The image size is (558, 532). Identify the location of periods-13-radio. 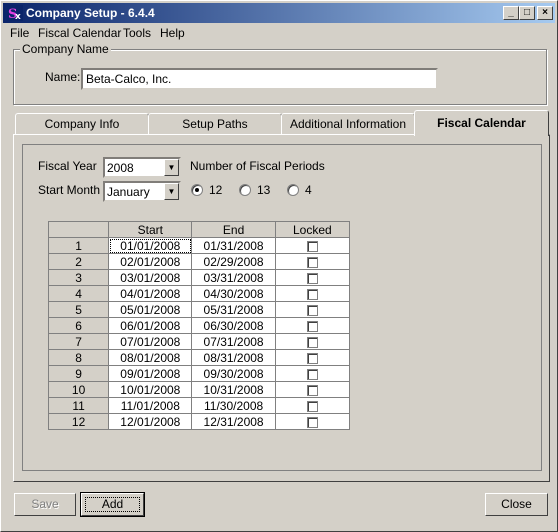
(245, 190).